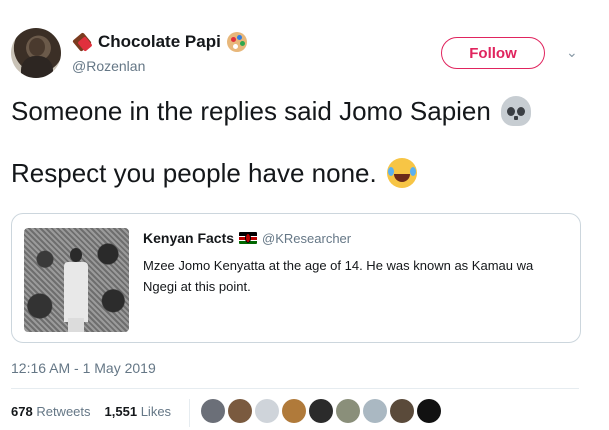  I want to click on retweets-stat: 678 Retweets, so click(51, 411).